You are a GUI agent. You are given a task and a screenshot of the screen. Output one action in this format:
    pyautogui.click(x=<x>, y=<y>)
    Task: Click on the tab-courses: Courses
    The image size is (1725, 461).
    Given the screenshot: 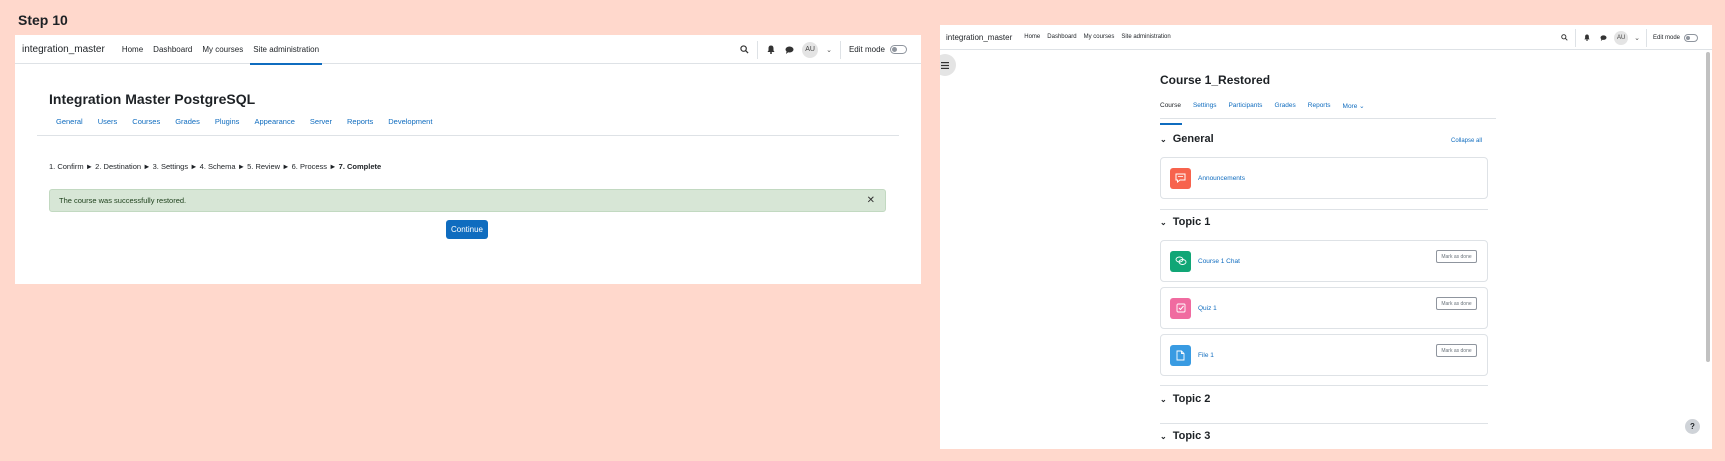 What is the action you would take?
    pyautogui.click(x=146, y=126)
    